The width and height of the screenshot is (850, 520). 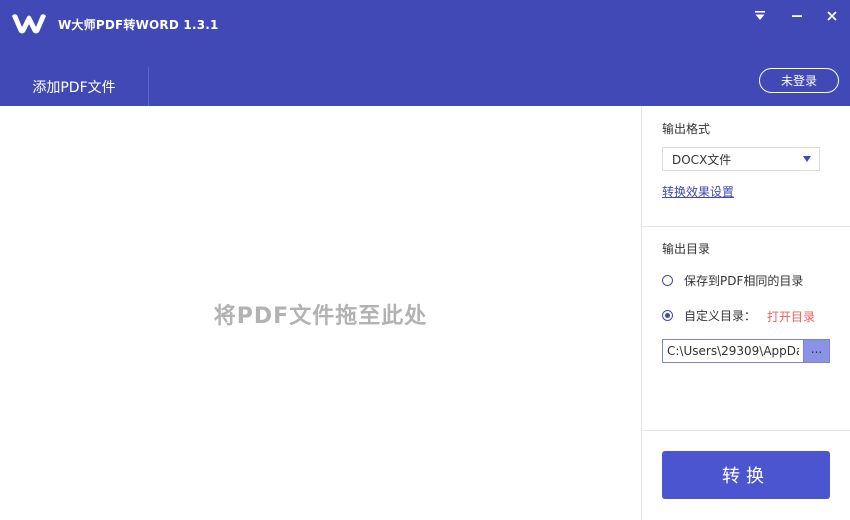 What do you see at coordinates (667, 280) in the screenshot?
I see `radio-unchecked-icon` at bounding box center [667, 280].